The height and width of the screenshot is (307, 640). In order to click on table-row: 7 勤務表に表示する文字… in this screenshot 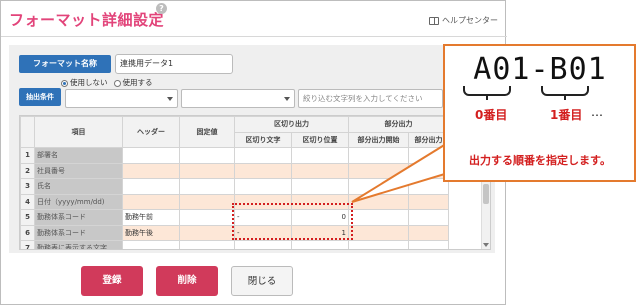, I will do `click(234, 244)`.